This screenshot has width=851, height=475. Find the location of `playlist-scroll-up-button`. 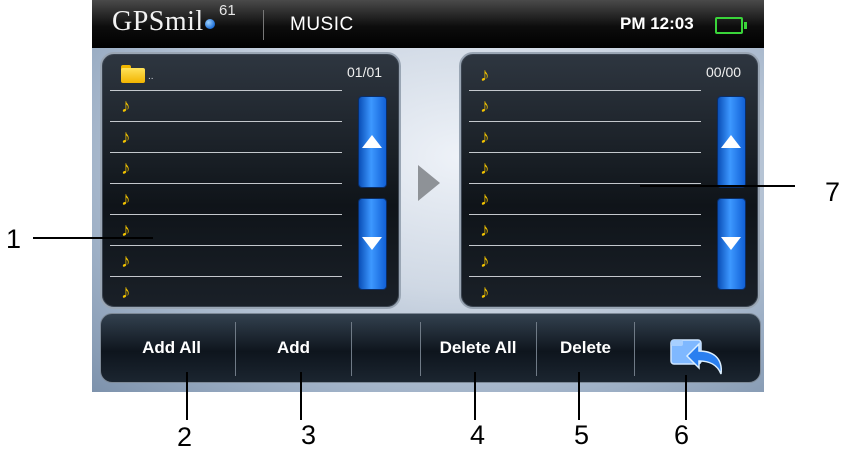

playlist-scroll-up-button is located at coordinates (731, 142).